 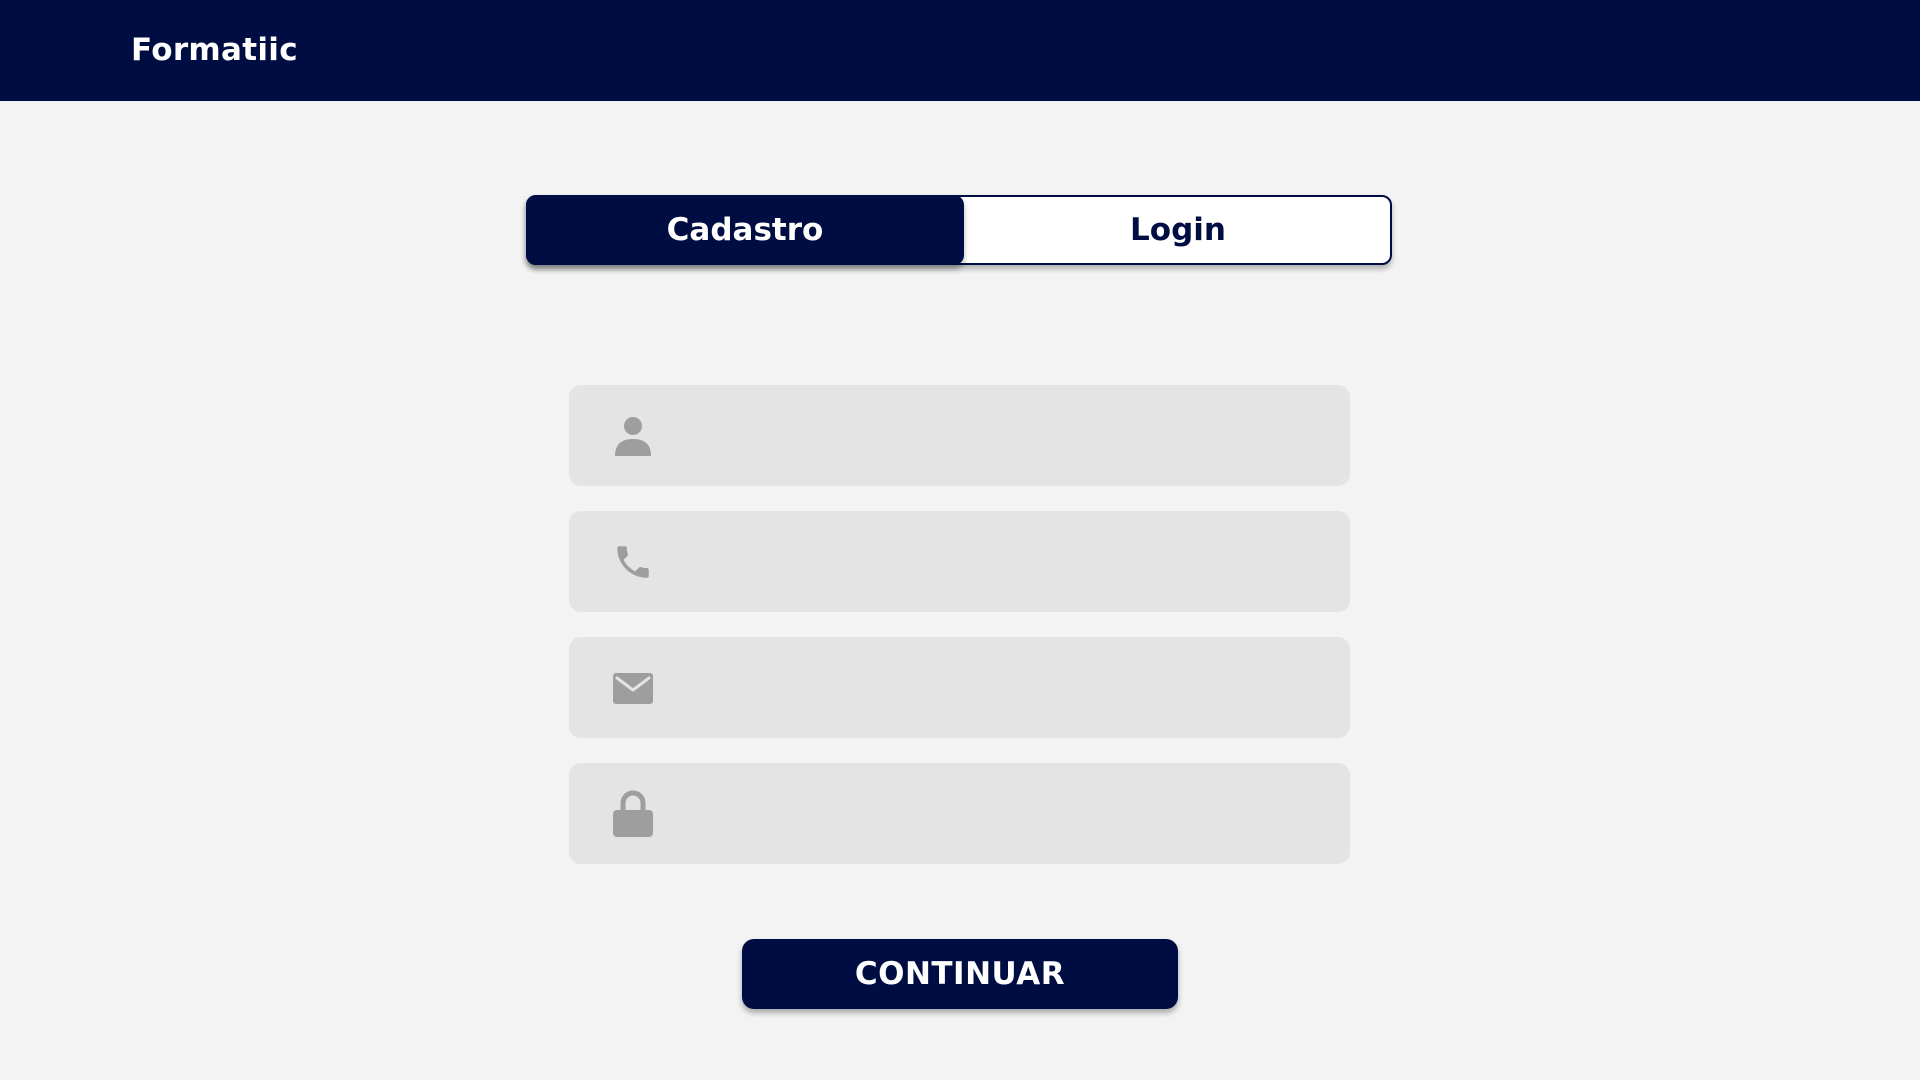 What do you see at coordinates (960, 50) in the screenshot?
I see `top-navbar: Formatiic` at bounding box center [960, 50].